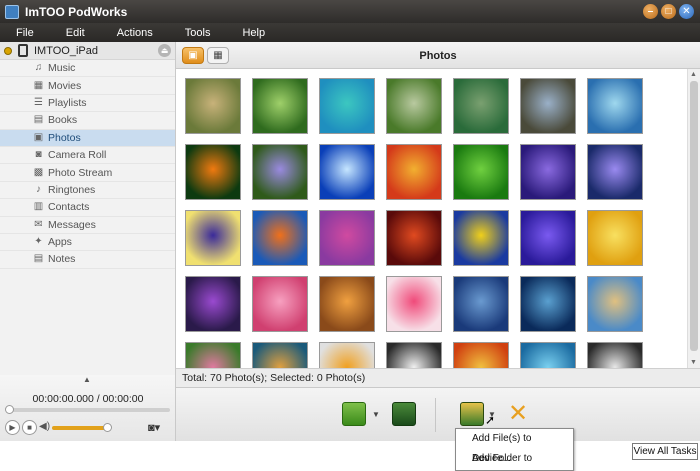  I want to click on close-button: ✕, so click(686, 11).